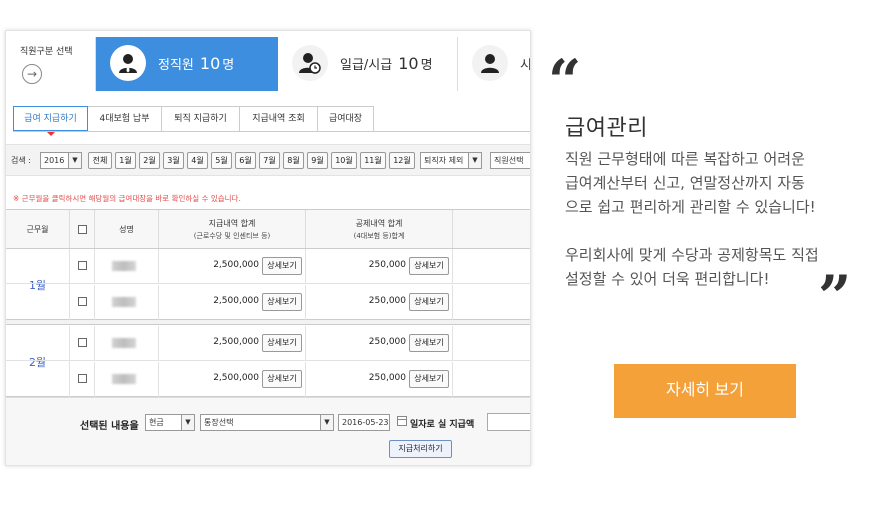 This screenshot has height=506, width=870. Describe the element at coordinates (127, 198) in the screenshot. I see `notice-text: ※ 근무월을 클릭하시면 해당월의 급여대장을 바로 확인하실 수 있습니다.` at that location.